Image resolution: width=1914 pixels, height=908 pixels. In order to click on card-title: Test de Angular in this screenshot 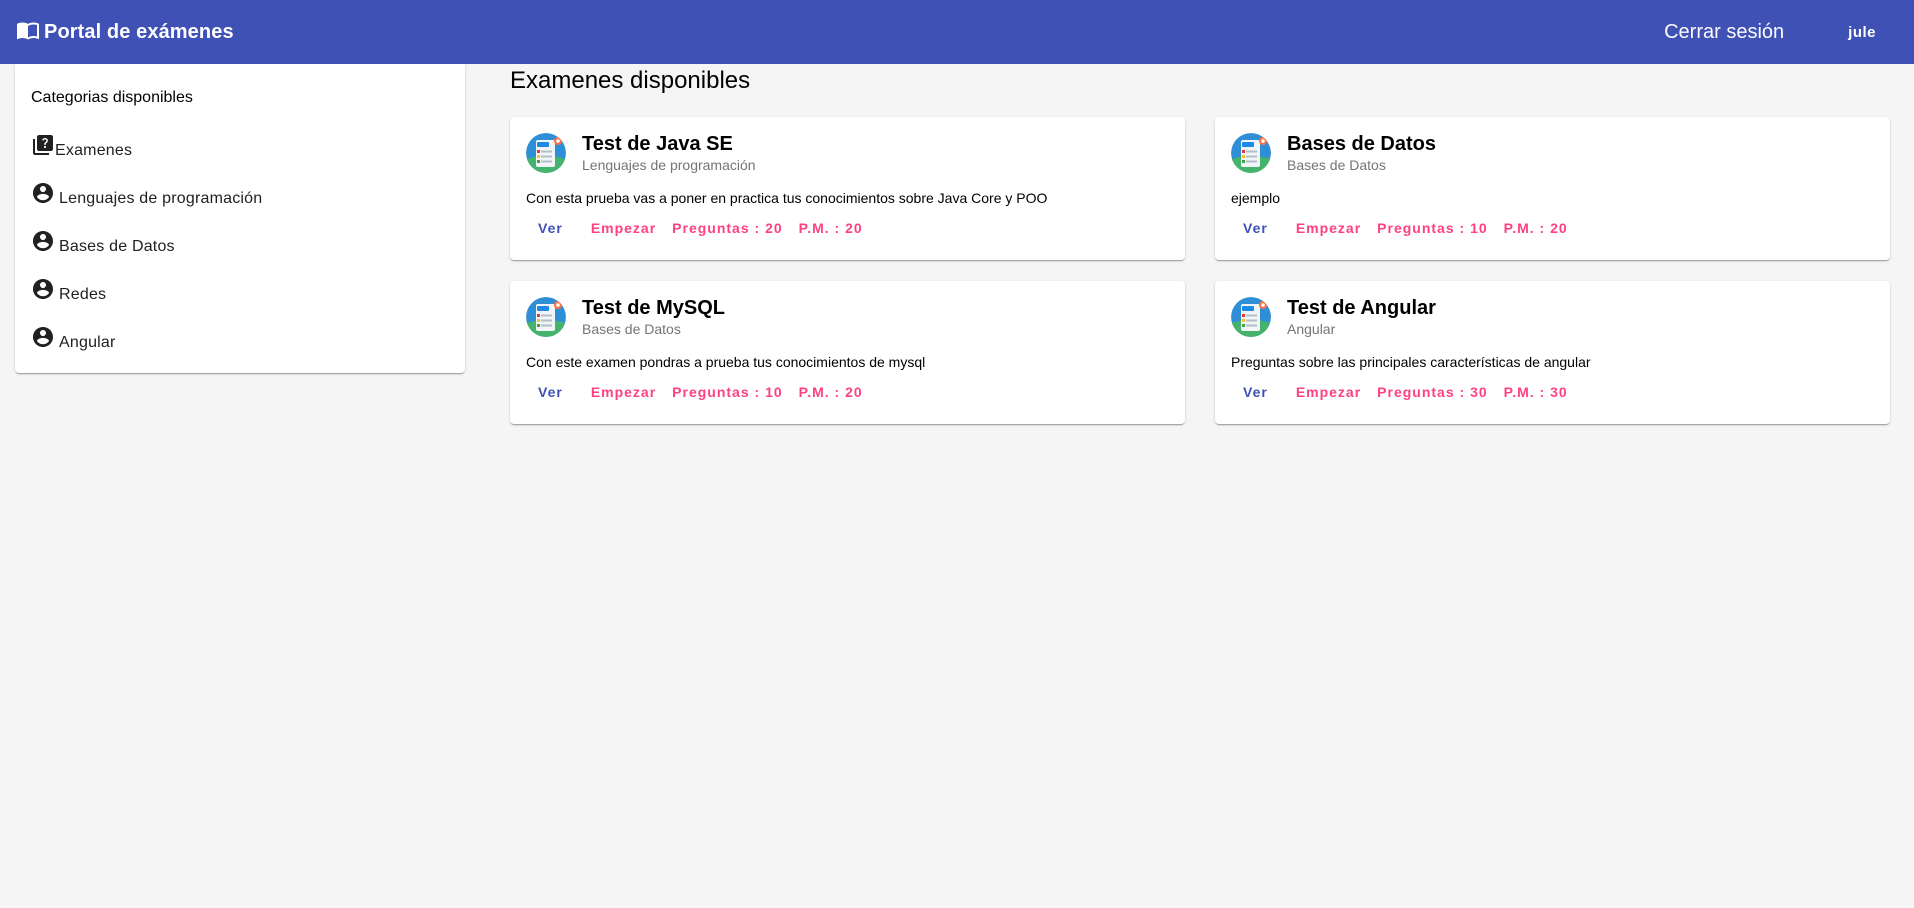, I will do `click(1361, 308)`.